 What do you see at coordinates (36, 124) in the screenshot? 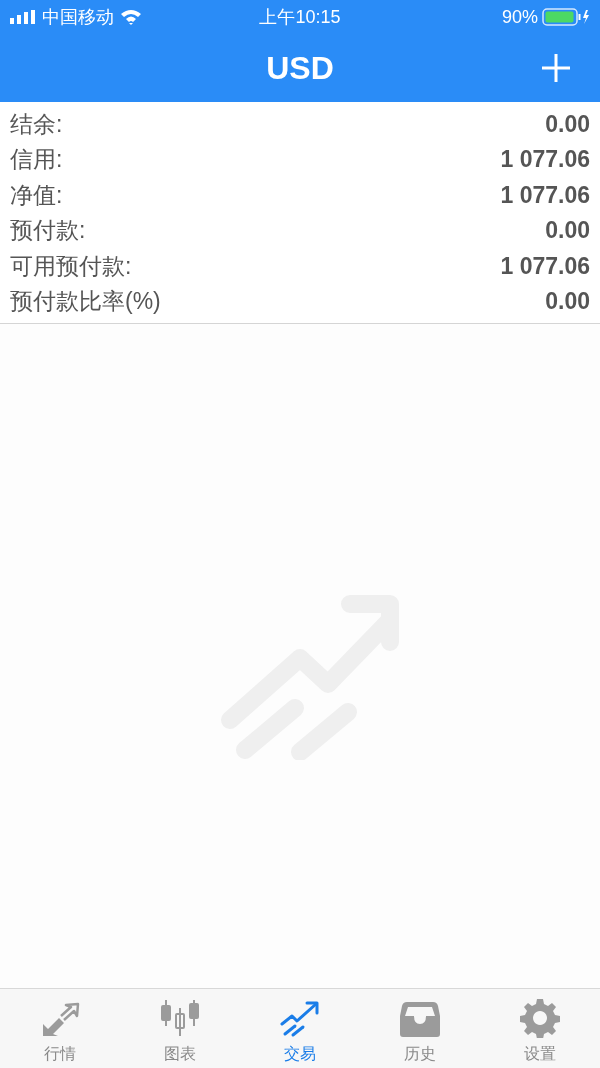
I see `summary-label: 结余:` at bounding box center [36, 124].